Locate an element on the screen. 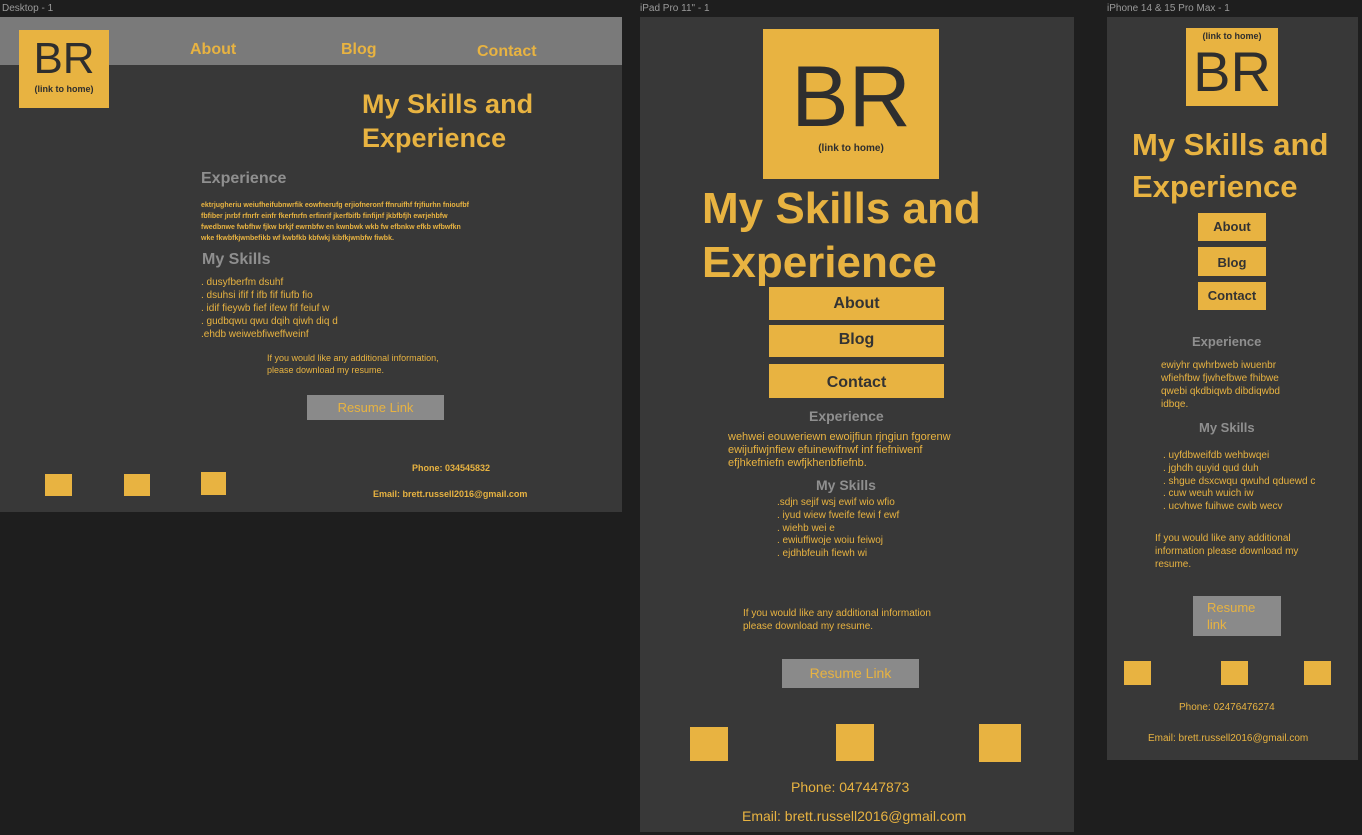 The width and height of the screenshot is (1362, 835). skill-item: . ejdhbfeuih fiewh wi is located at coordinates (822, 554).